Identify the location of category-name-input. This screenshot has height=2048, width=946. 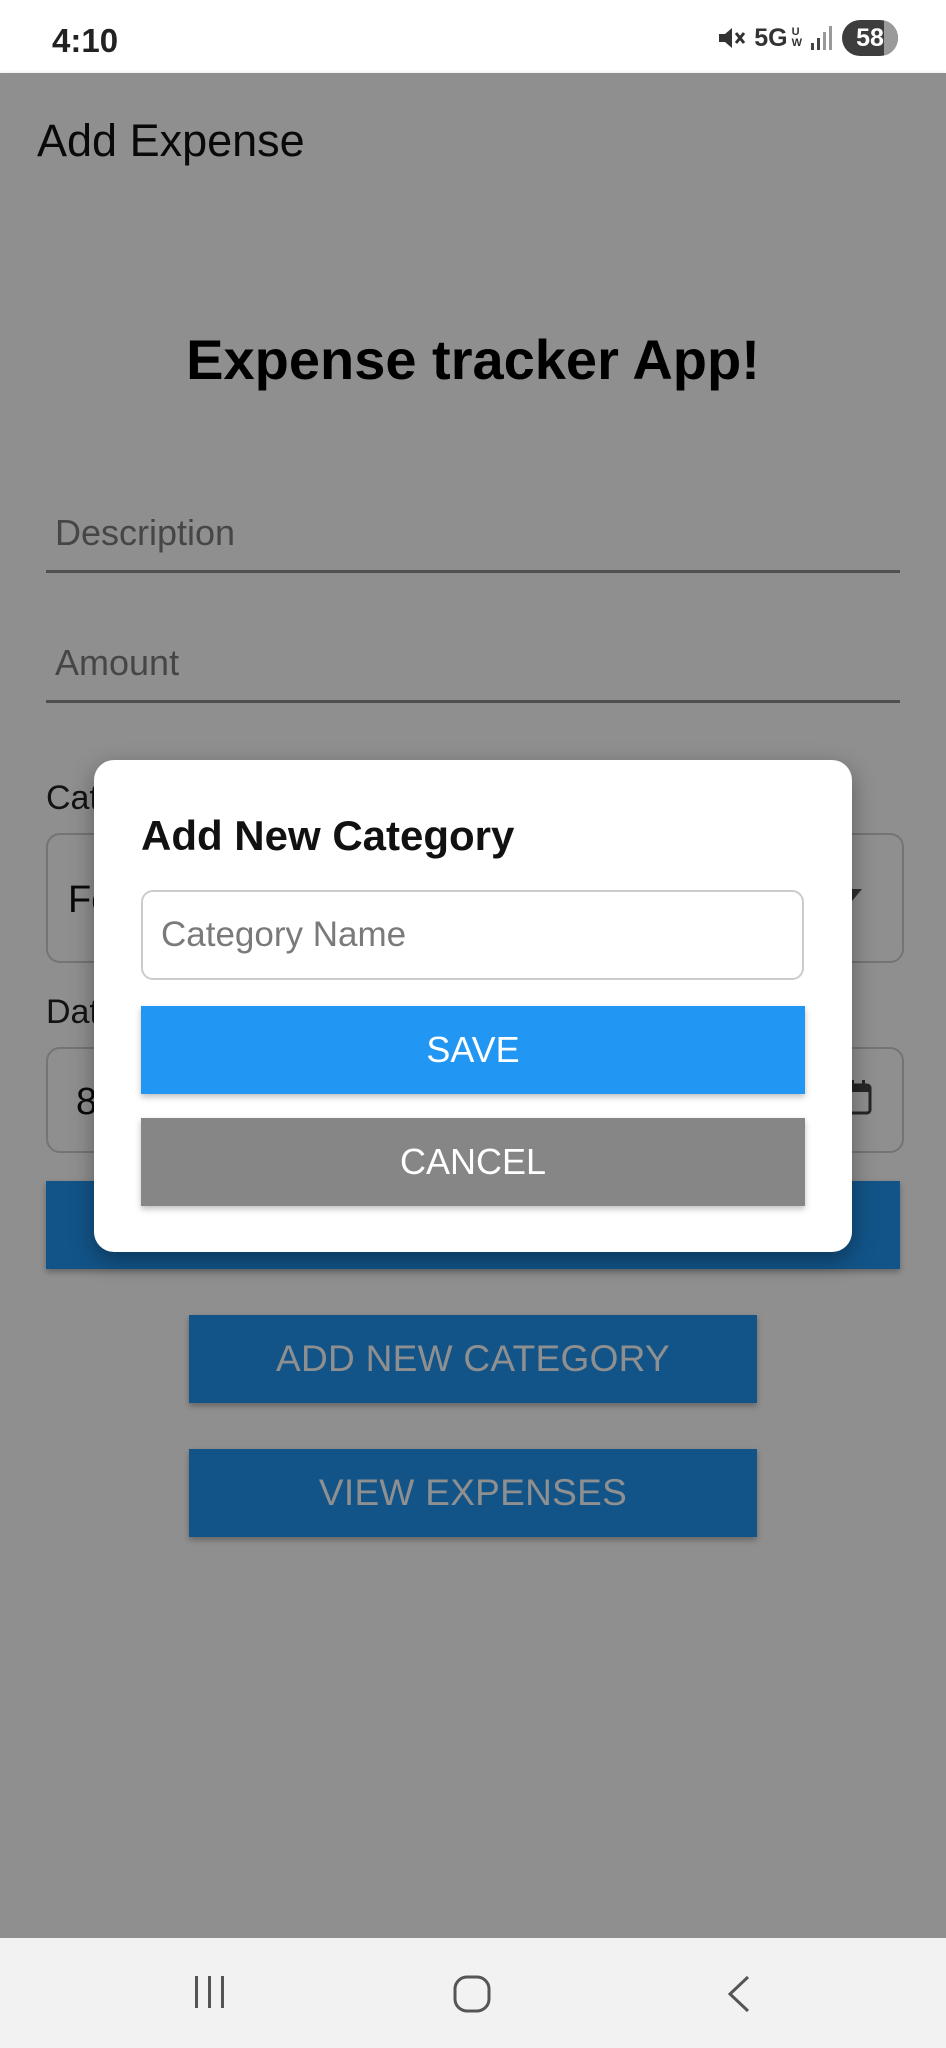
(472, 935).